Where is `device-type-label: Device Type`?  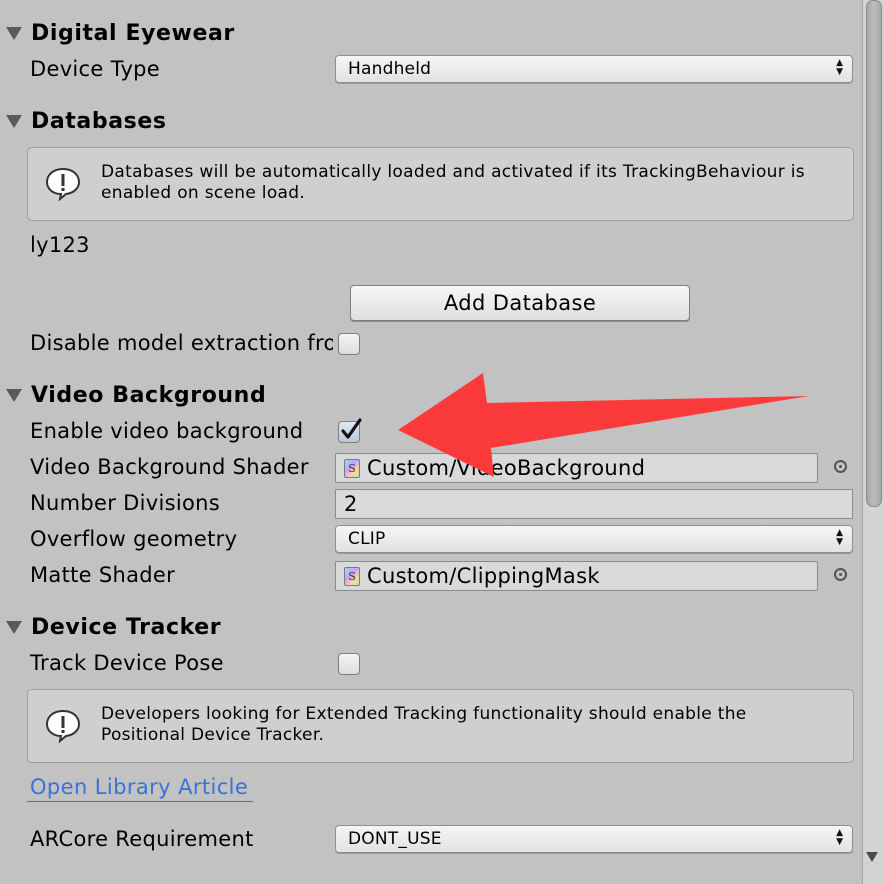
device-type-label: Device Type is located at coordinates (95, 69).